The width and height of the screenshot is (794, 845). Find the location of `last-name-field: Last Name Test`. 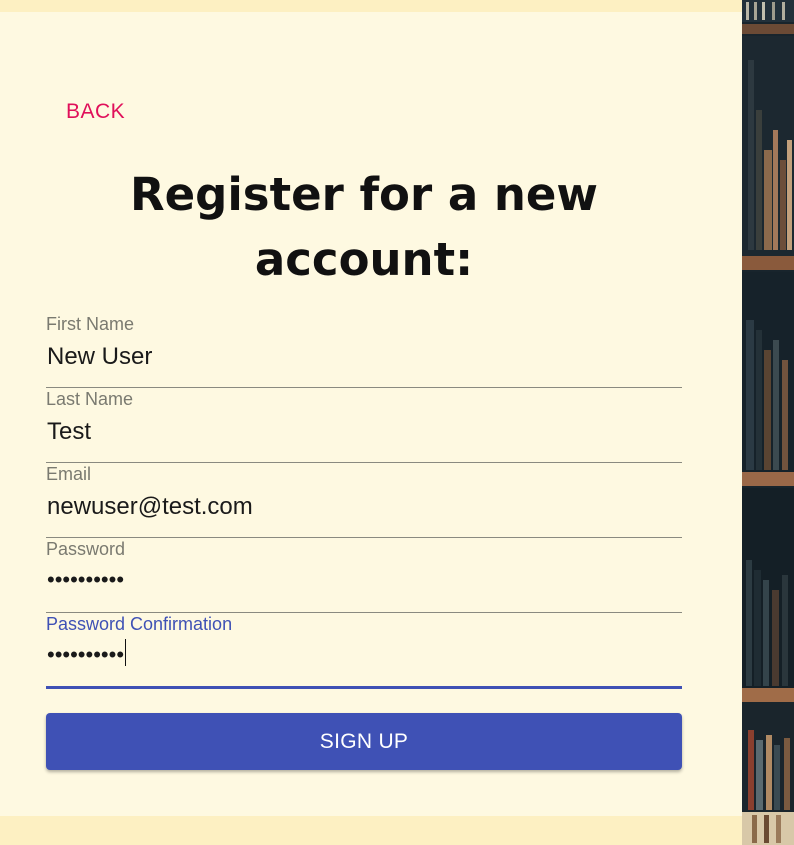

last-name-field: Last Name Test is located at coordinates (364, 425).